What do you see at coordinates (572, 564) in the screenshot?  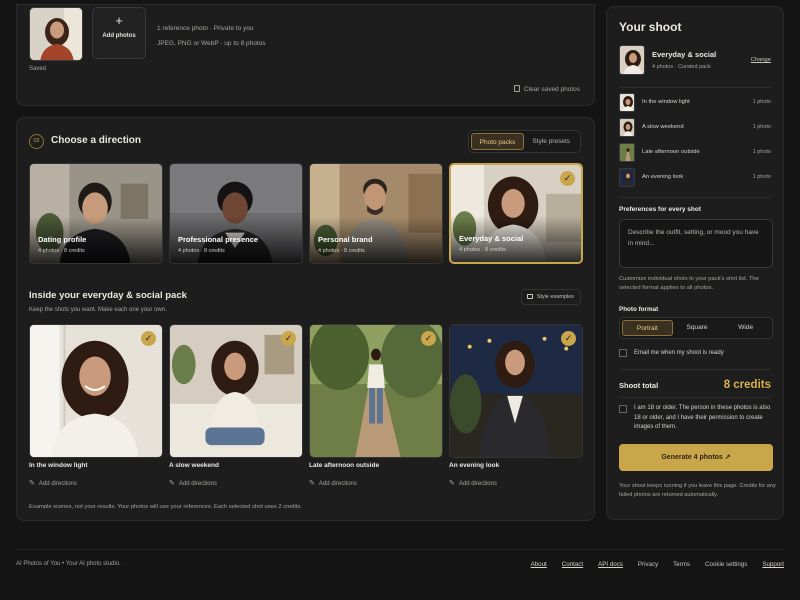 I see `footer-link-contact: Contact` at bounding box center [572, 564].